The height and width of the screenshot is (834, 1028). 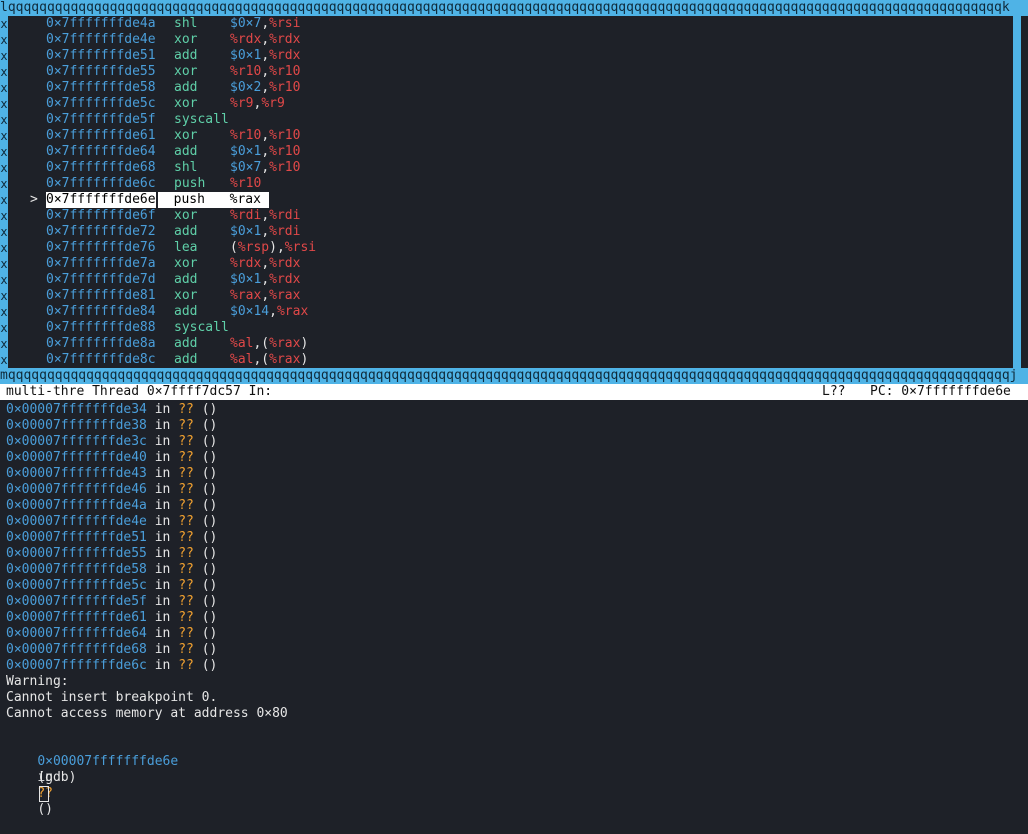 I want to click on asm-operands: (%rsp),%rsi, so click(x=273, y=248).